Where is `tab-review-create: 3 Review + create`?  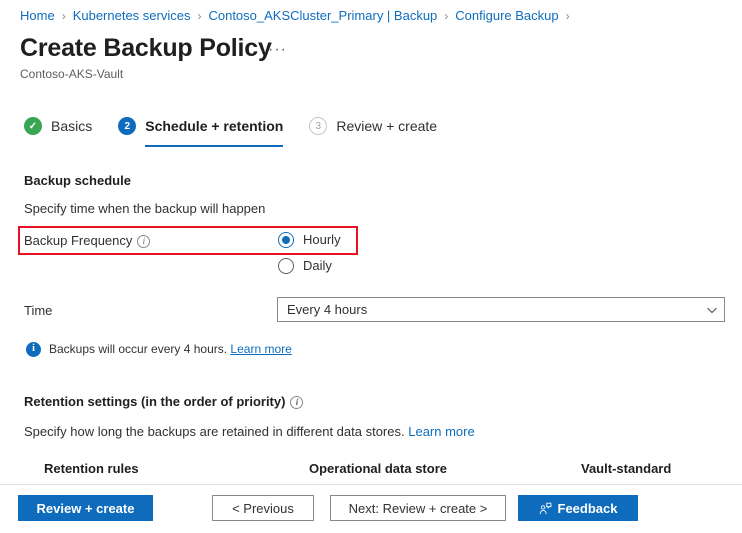
tab-review-create: 3 Review + create is located at coordinates (373, 126).